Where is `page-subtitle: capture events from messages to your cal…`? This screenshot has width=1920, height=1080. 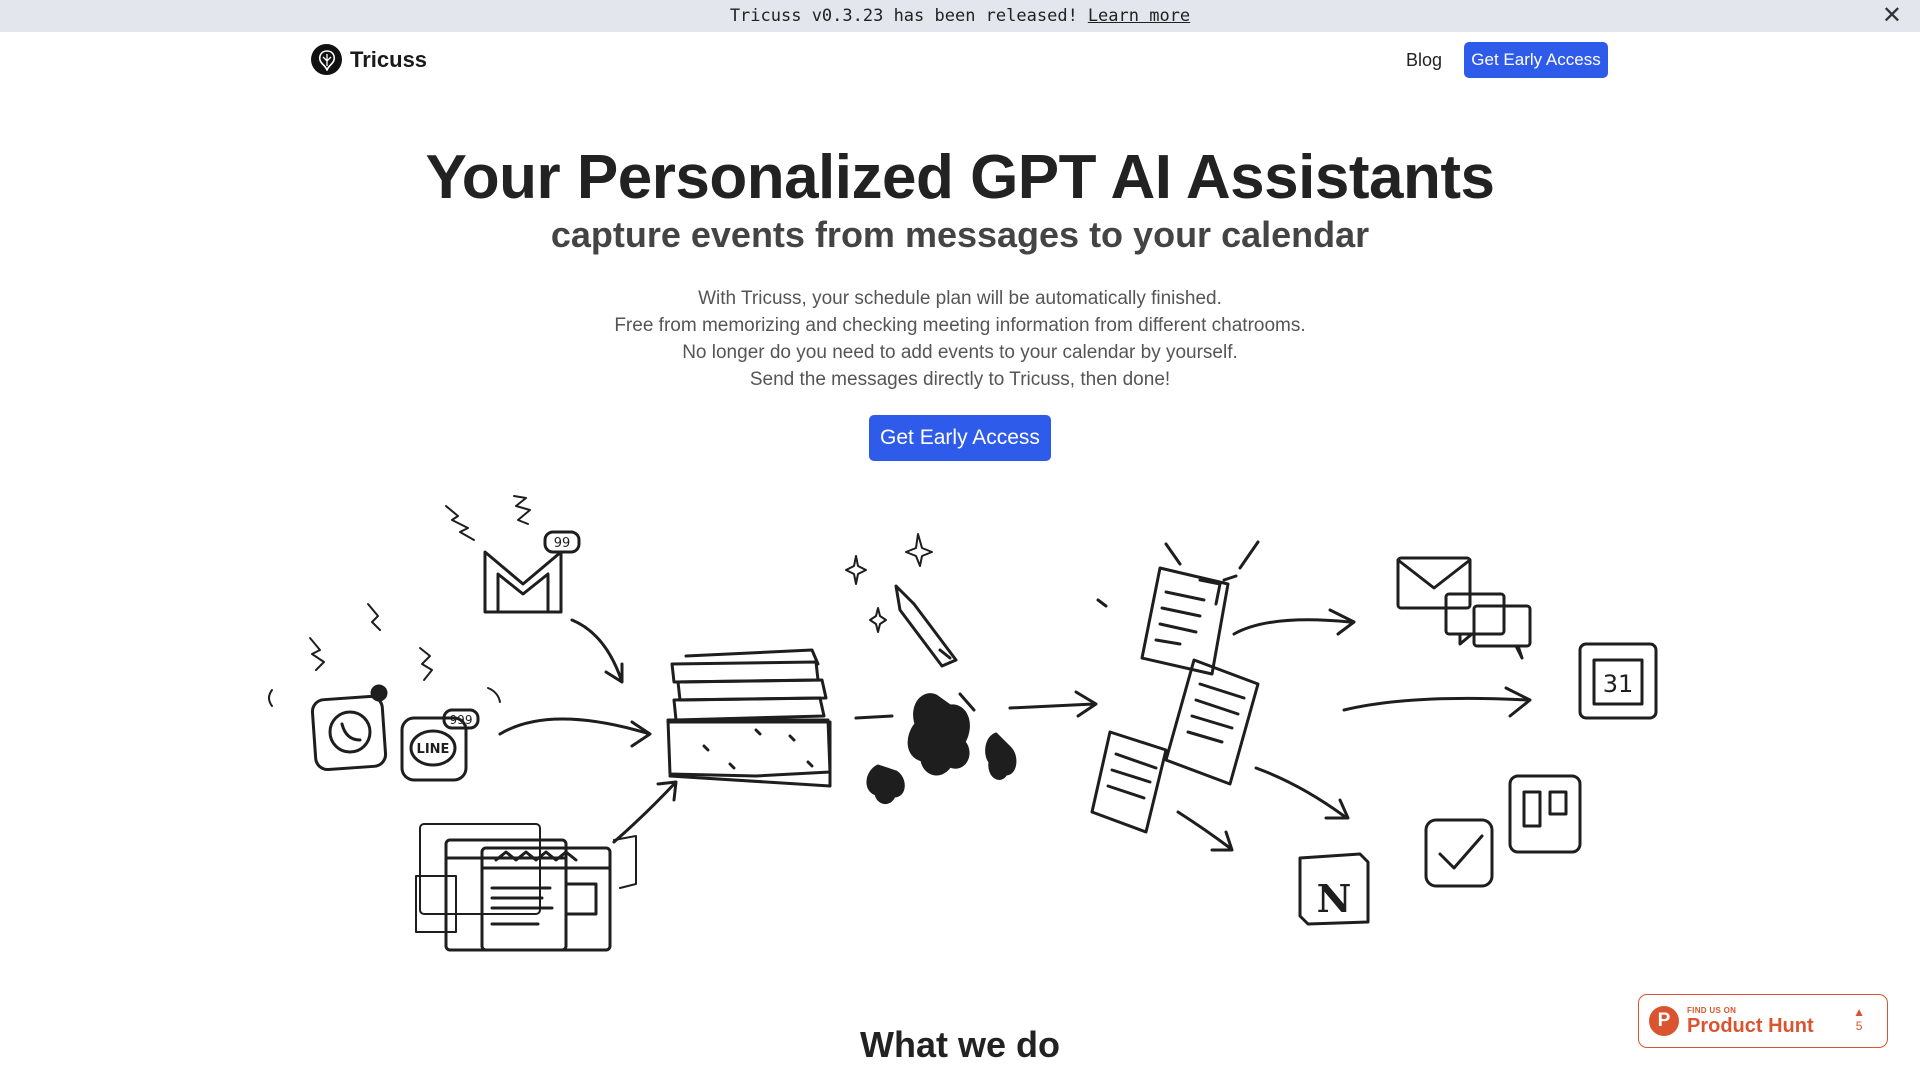 page-subtitle: capture events from messages to your cal… is located at coordinates (960, 234).